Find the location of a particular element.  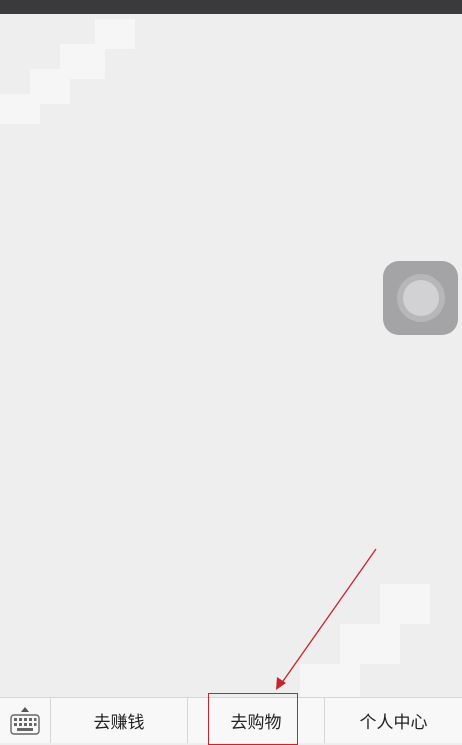

bottom-menu-bar: 去赚钱 去购物 个人中心 is located at coordinates (231, 720).